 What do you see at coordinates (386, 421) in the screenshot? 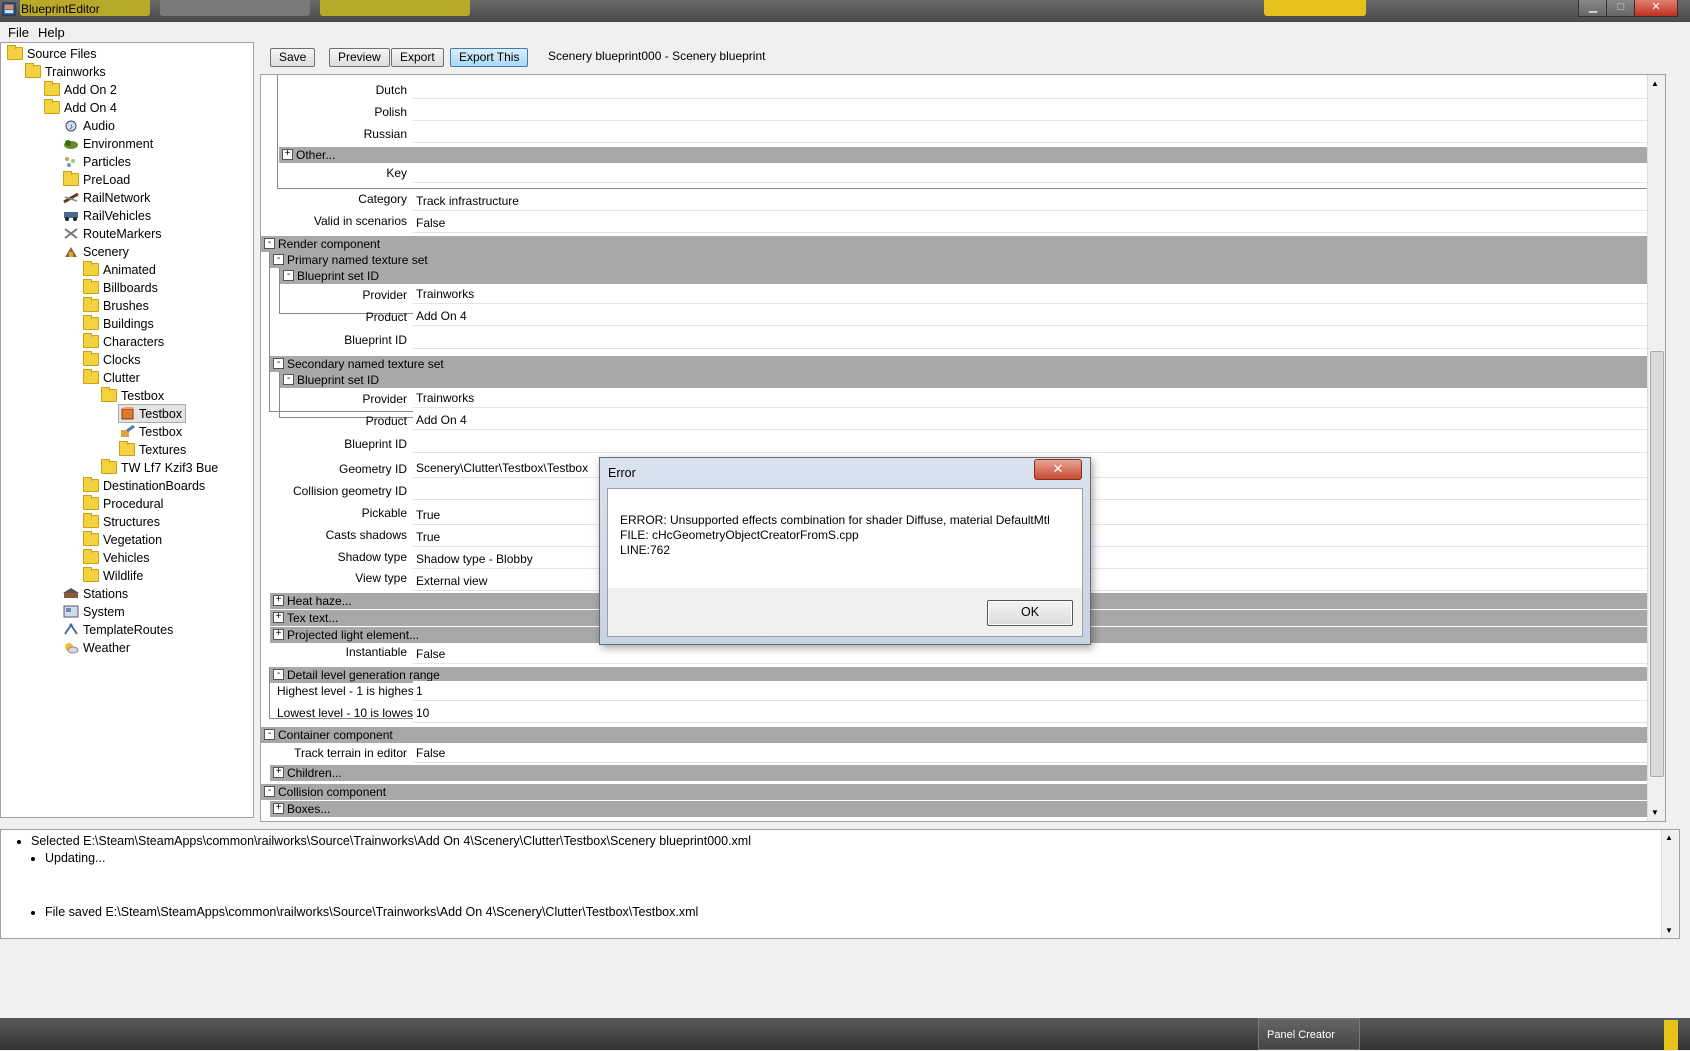
I see `product-label: Product` at bounding box center [386, 421].